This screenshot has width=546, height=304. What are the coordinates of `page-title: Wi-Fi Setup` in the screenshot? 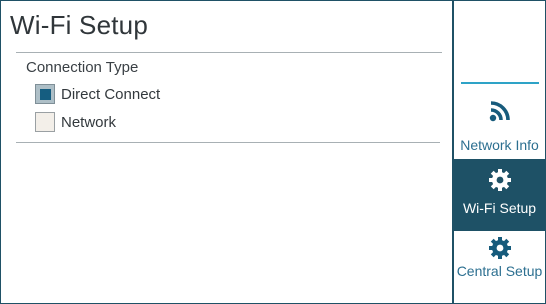 It's located at (79, 25).